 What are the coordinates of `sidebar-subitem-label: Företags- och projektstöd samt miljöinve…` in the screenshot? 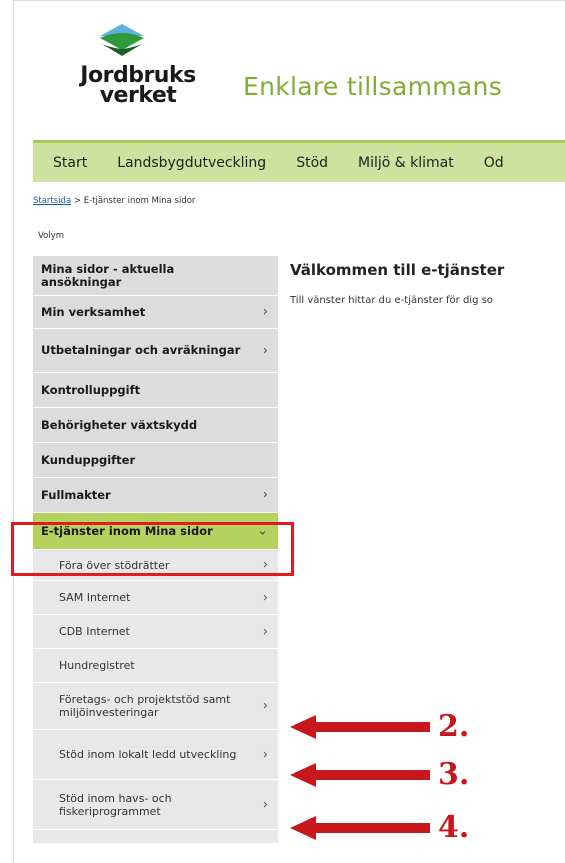 It's located at (145, 706).